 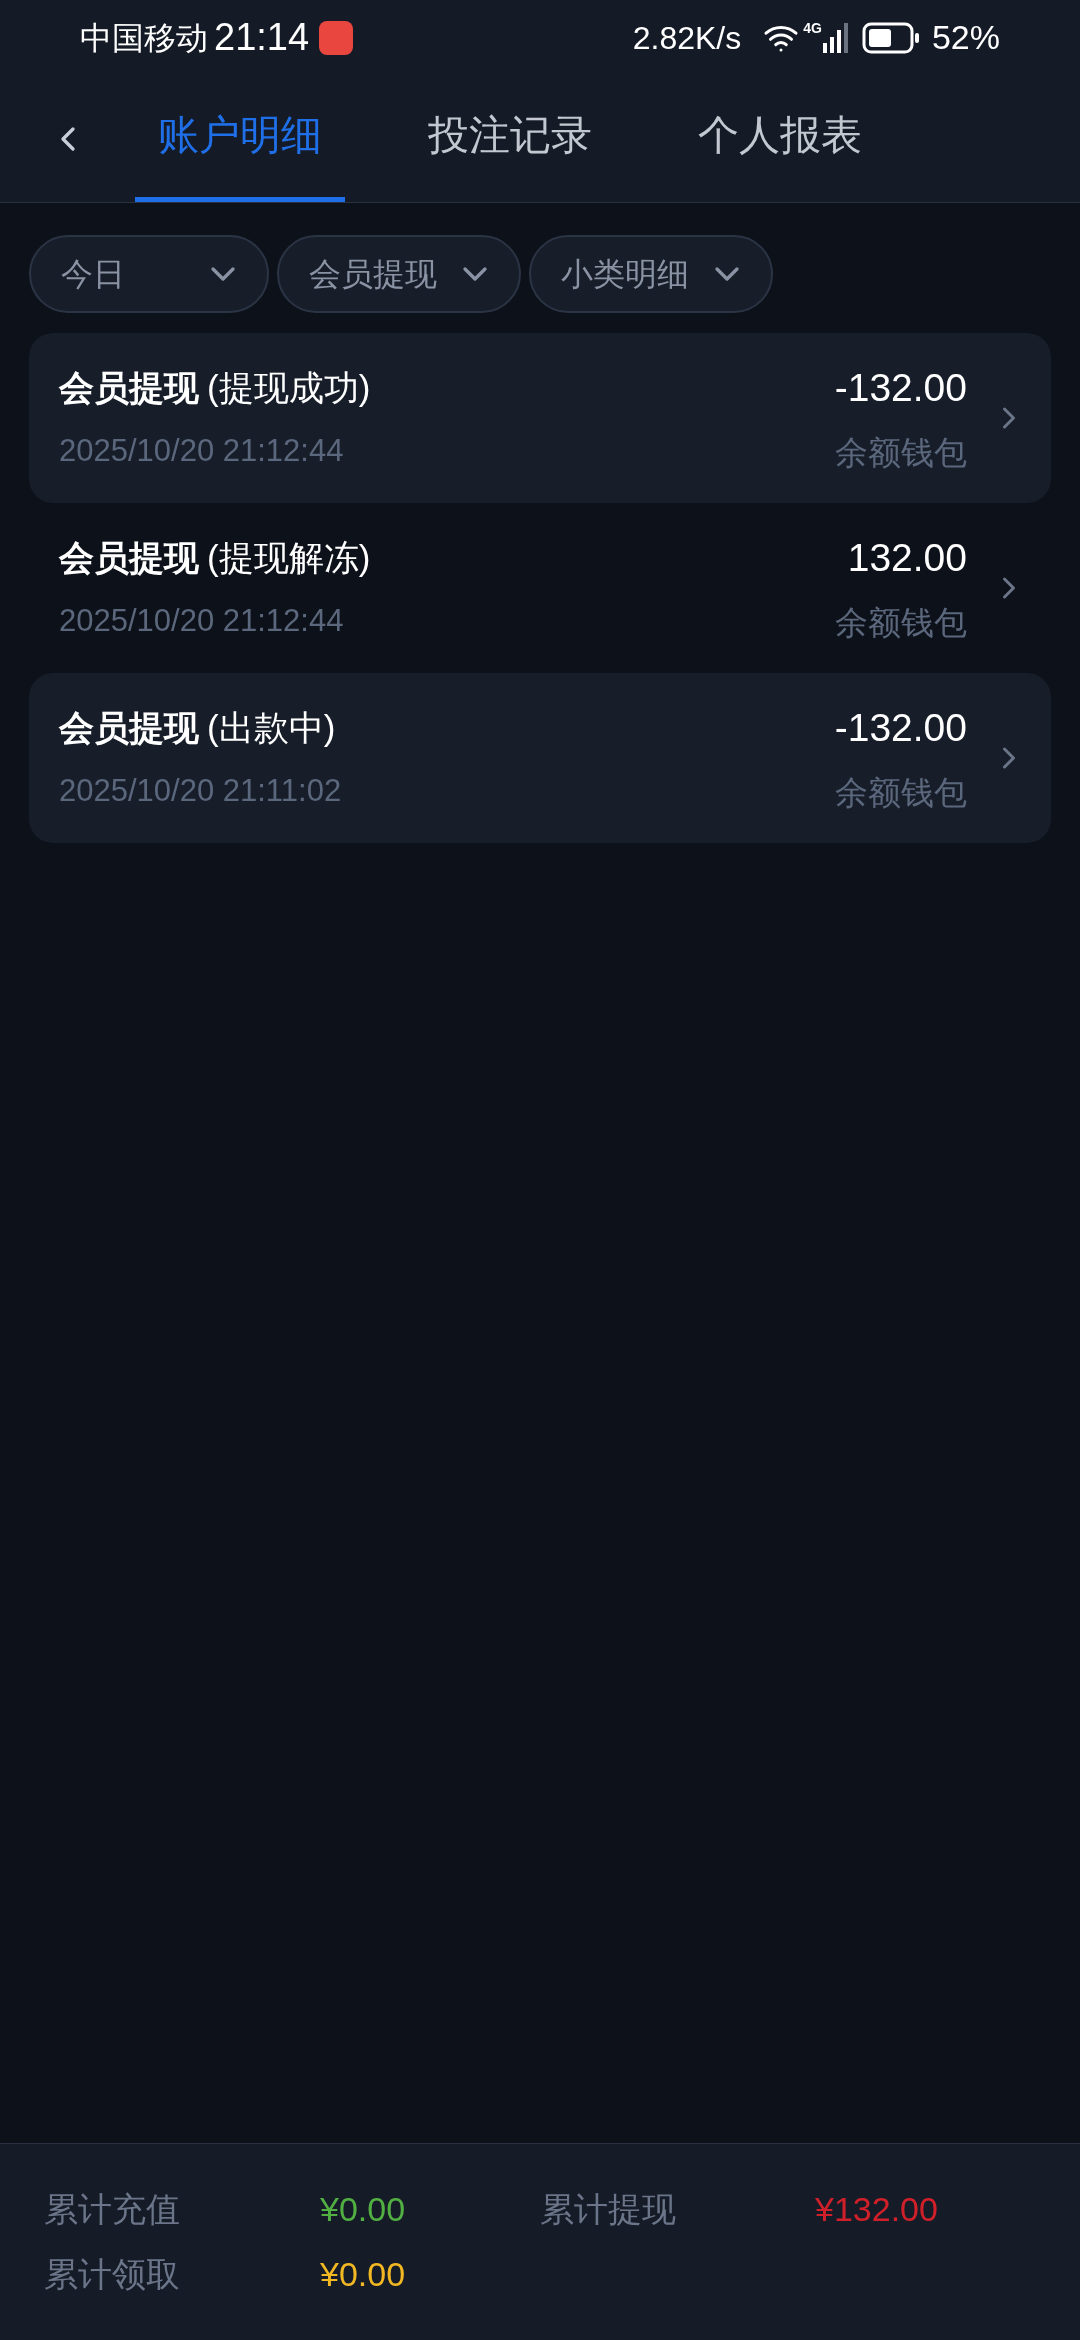 I want to click on record-status: (提现成功), so click(x=289, y=387).